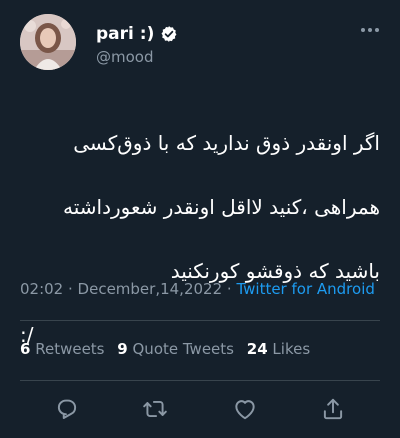 Image resolution: width=400 pixels, height=438 pixels. What do you see at coordinates (245, 409) in the screenshot?
I see `heart-icon` at bounding box center [245, 409].